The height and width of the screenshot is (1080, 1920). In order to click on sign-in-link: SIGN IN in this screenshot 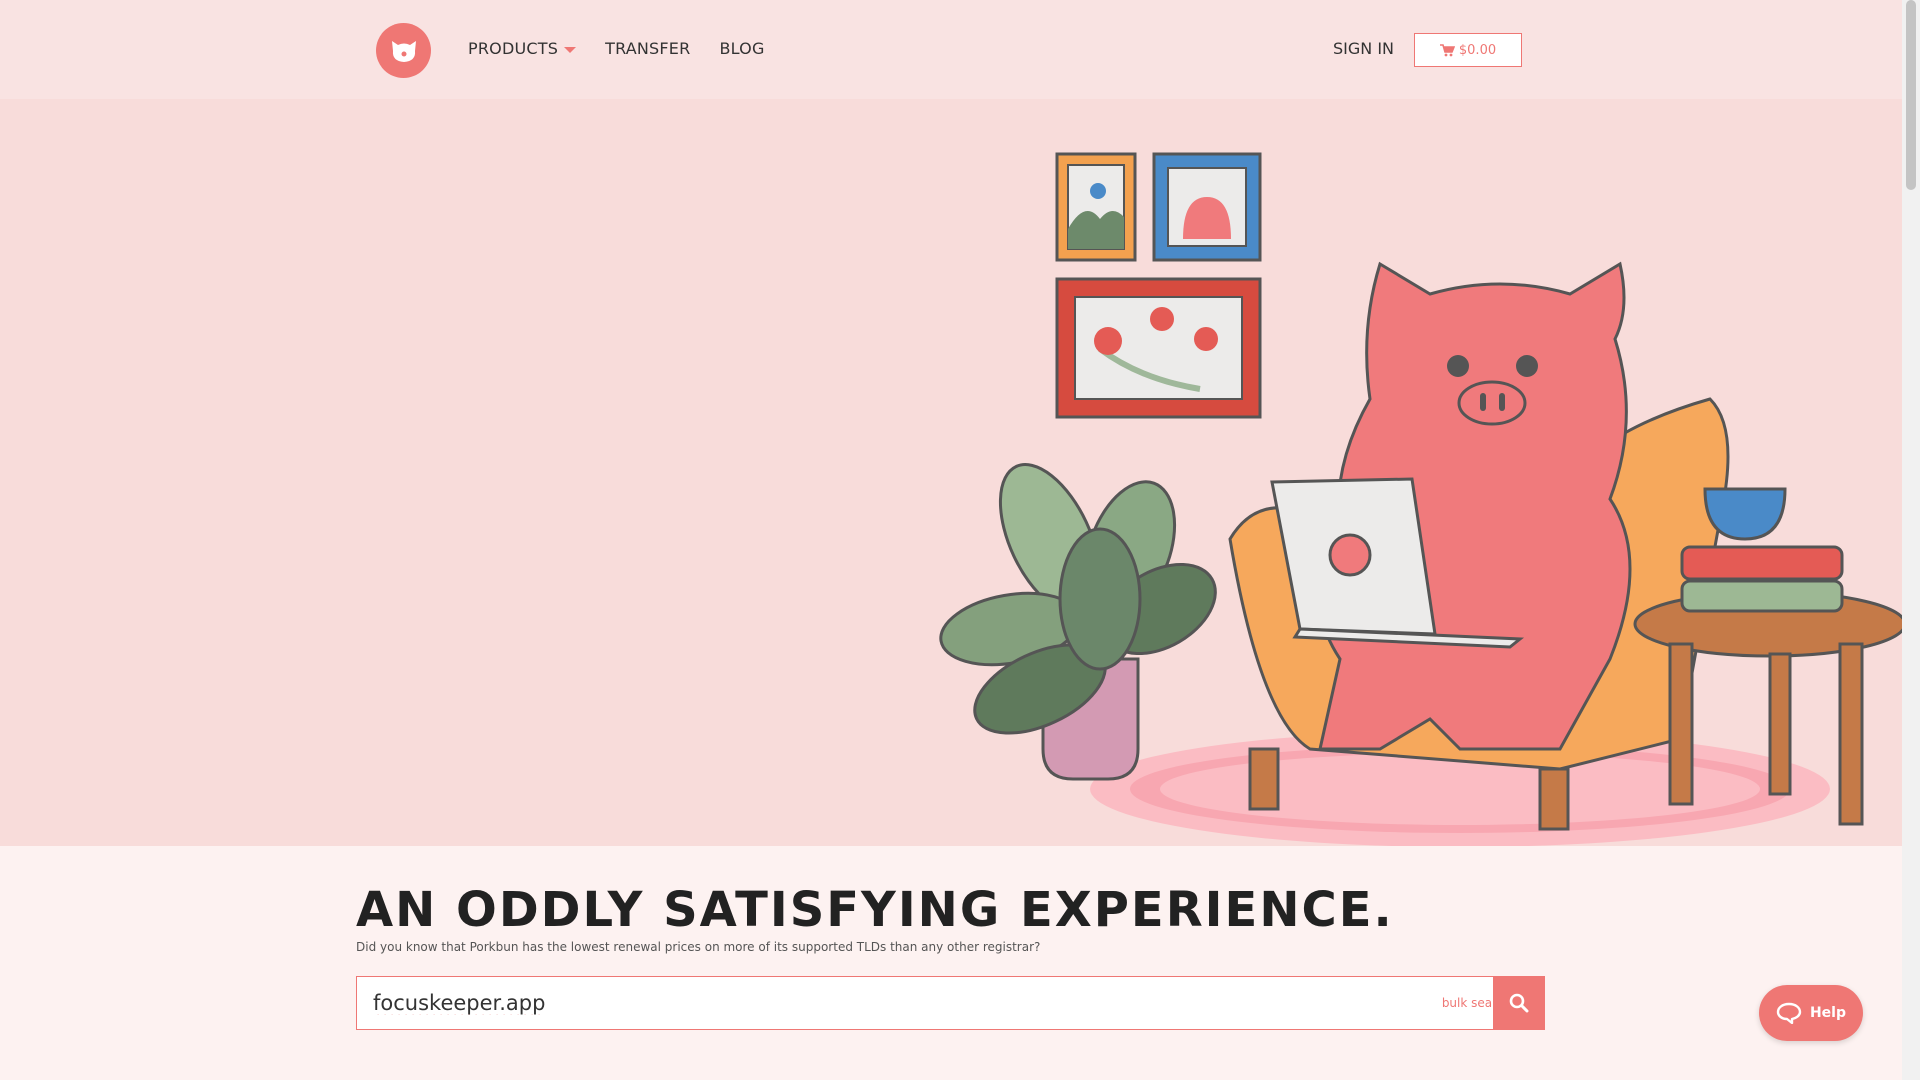, I will do `click(1363, 48)`.